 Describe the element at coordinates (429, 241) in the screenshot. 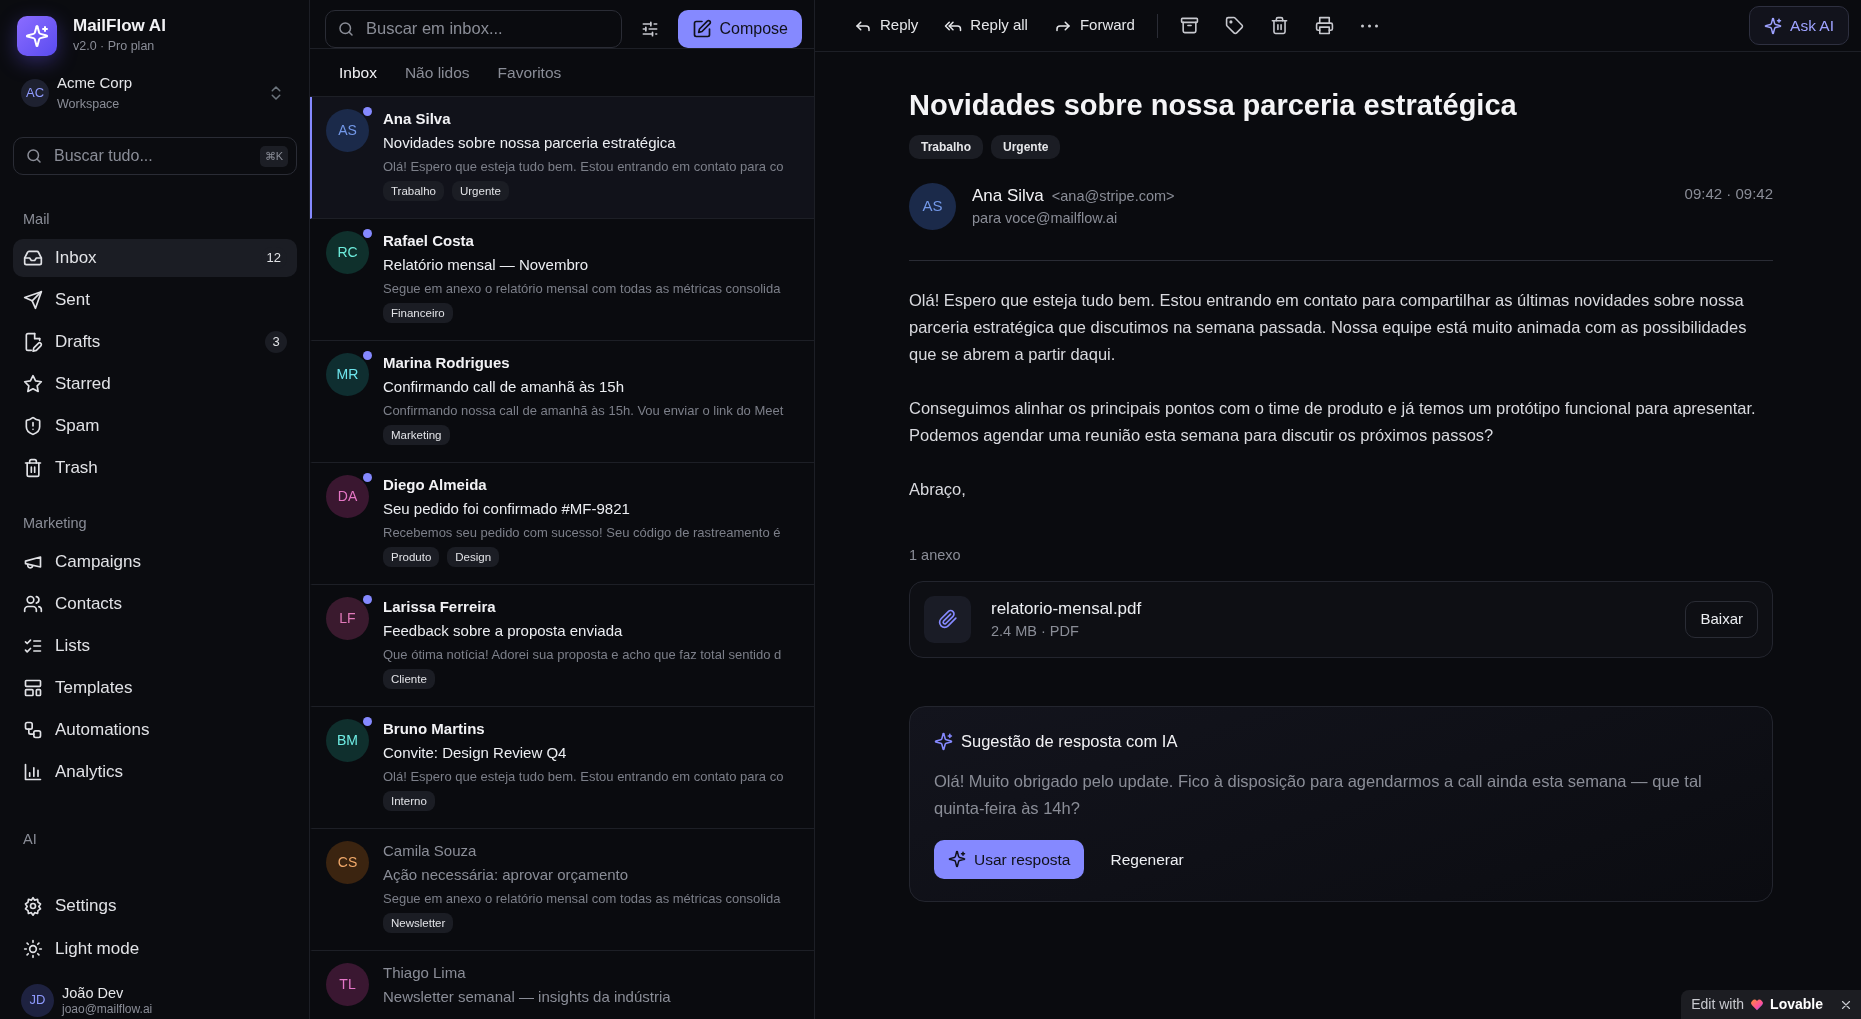

I see `sender-name: Rafael Costa` at that location.